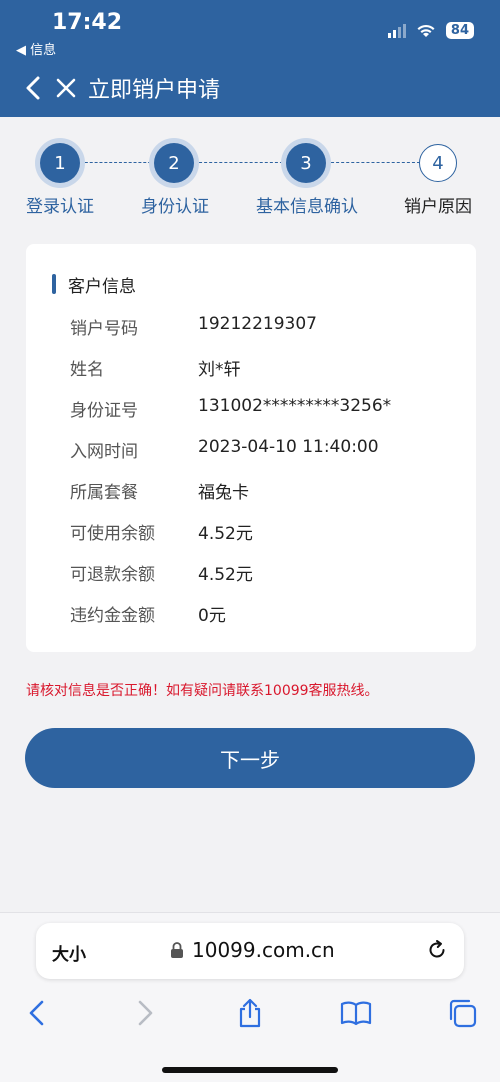 This screenshot has height=1082, width=500. Describe the element at coordinates (356, 1013) in the screenshot. I see `bookmarks-icon` at that location.